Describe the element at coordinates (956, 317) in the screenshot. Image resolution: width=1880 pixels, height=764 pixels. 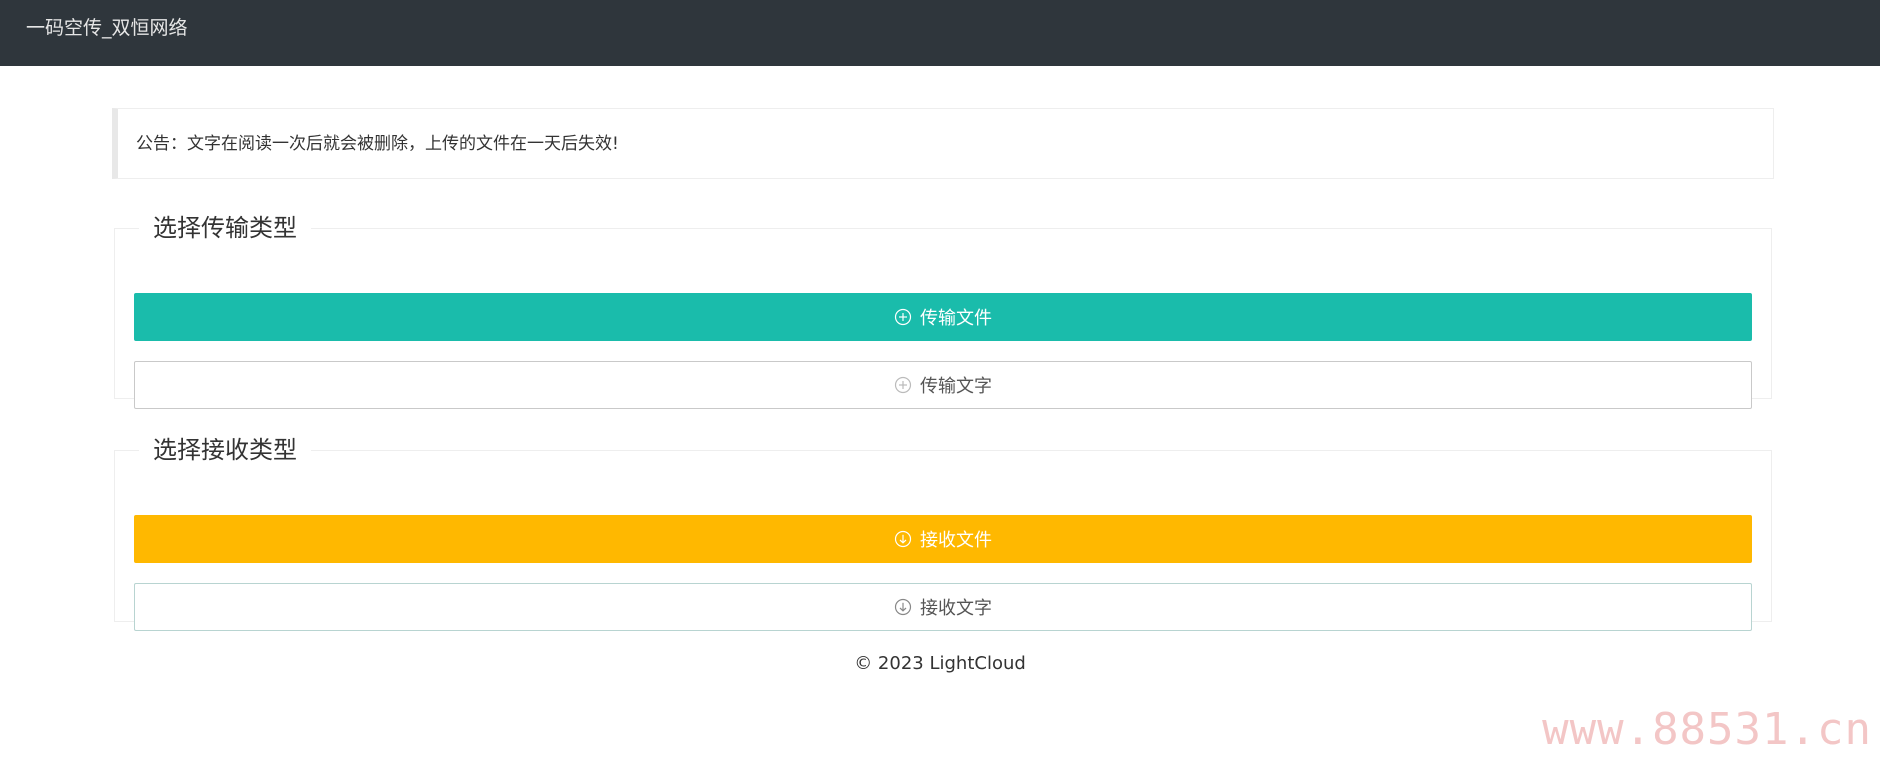
I see `send-file-label: 传输文件` at that location.